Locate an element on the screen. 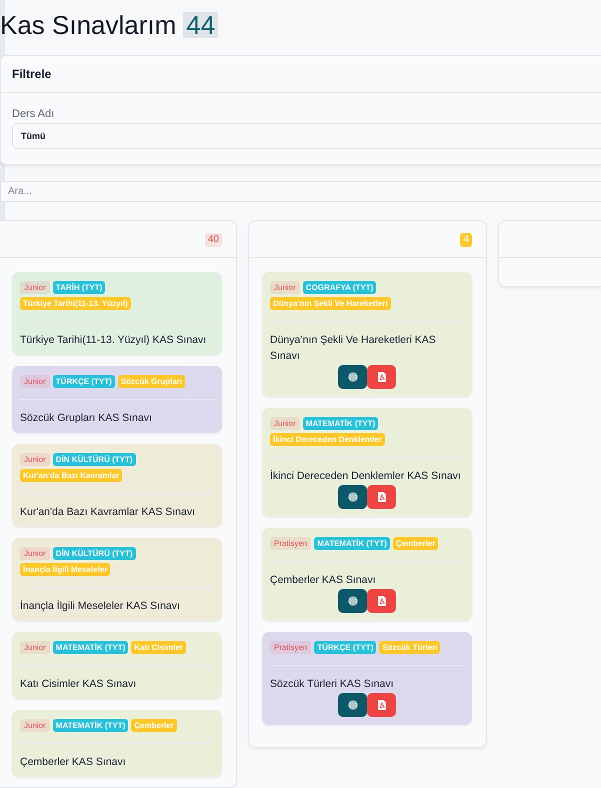 The height and width of the screenshot is (788, 601). count-badge: 44 is located at coordinates (200, 25).